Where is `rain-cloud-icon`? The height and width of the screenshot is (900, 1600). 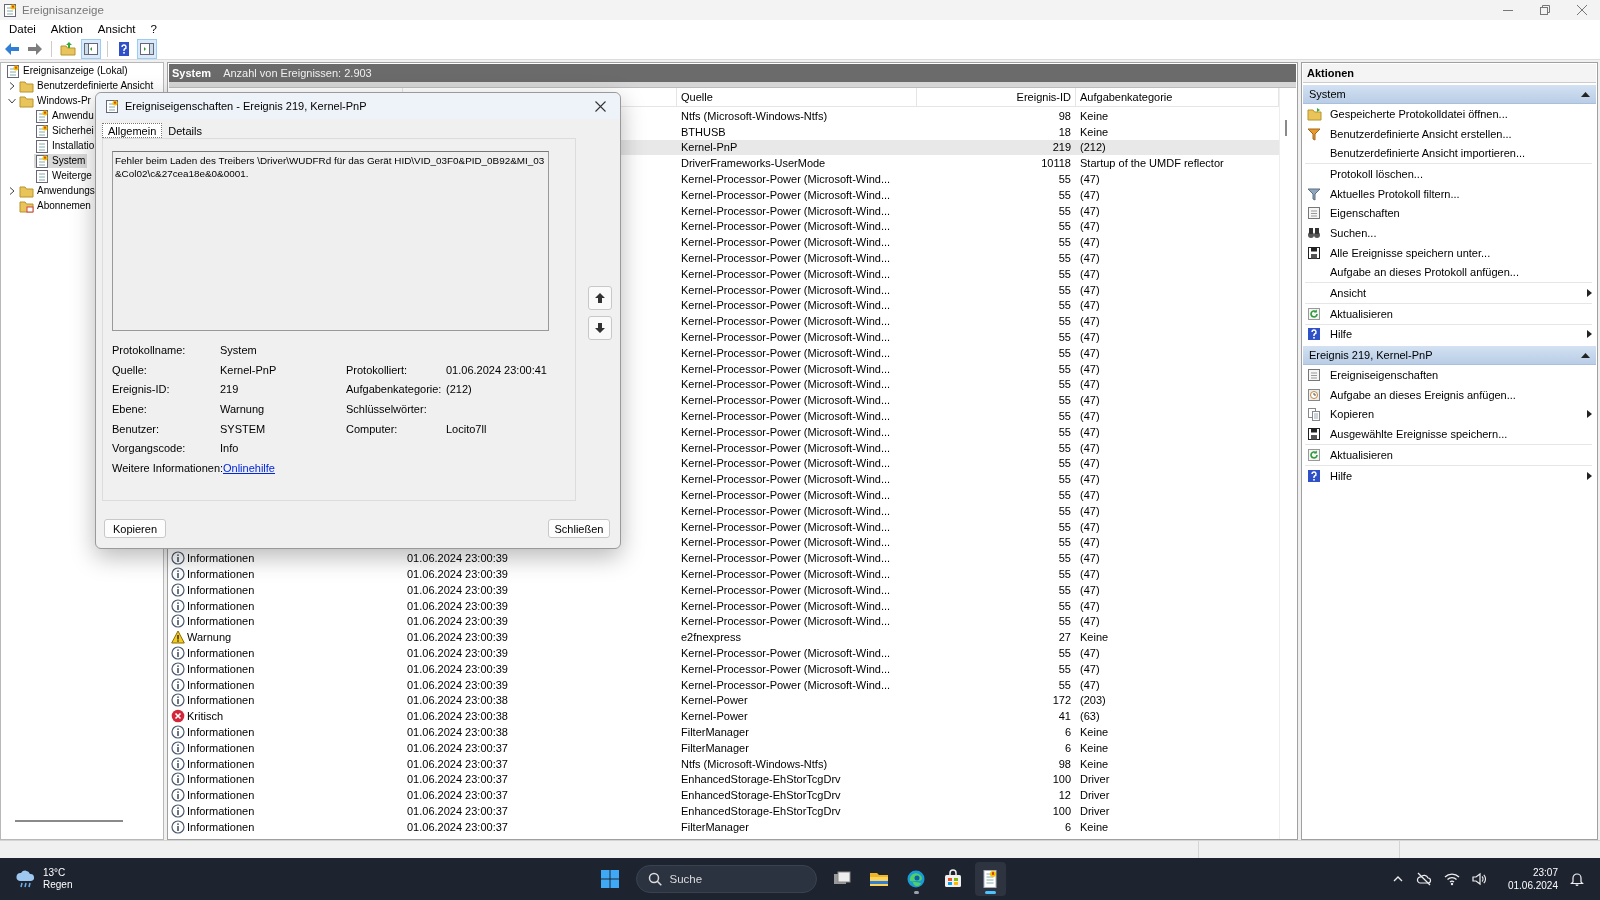
rain-cloud-icon is located at coordinates (26, 879).